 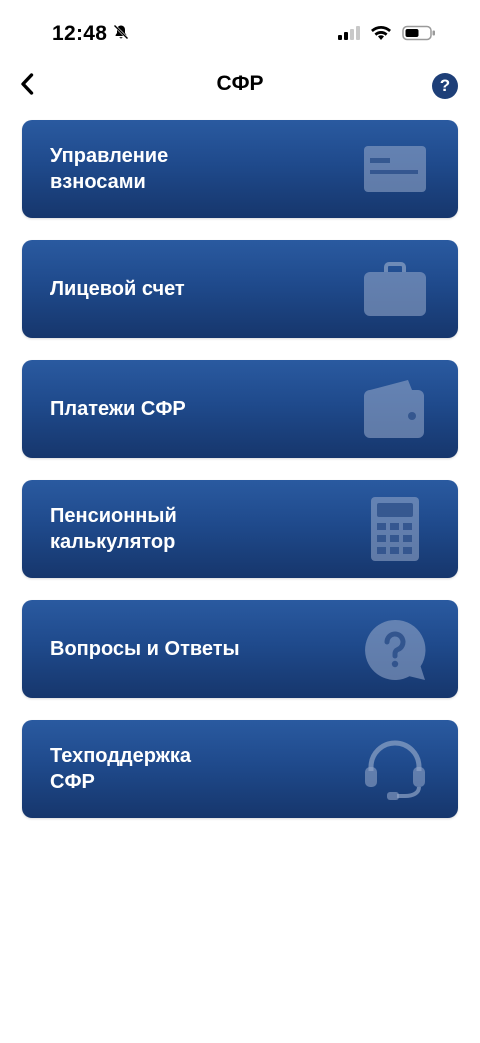 What do you see at coordinates (240, 35) in the screenshot?
I see `status-bar: 12:48` at bounding box center [240, 35].